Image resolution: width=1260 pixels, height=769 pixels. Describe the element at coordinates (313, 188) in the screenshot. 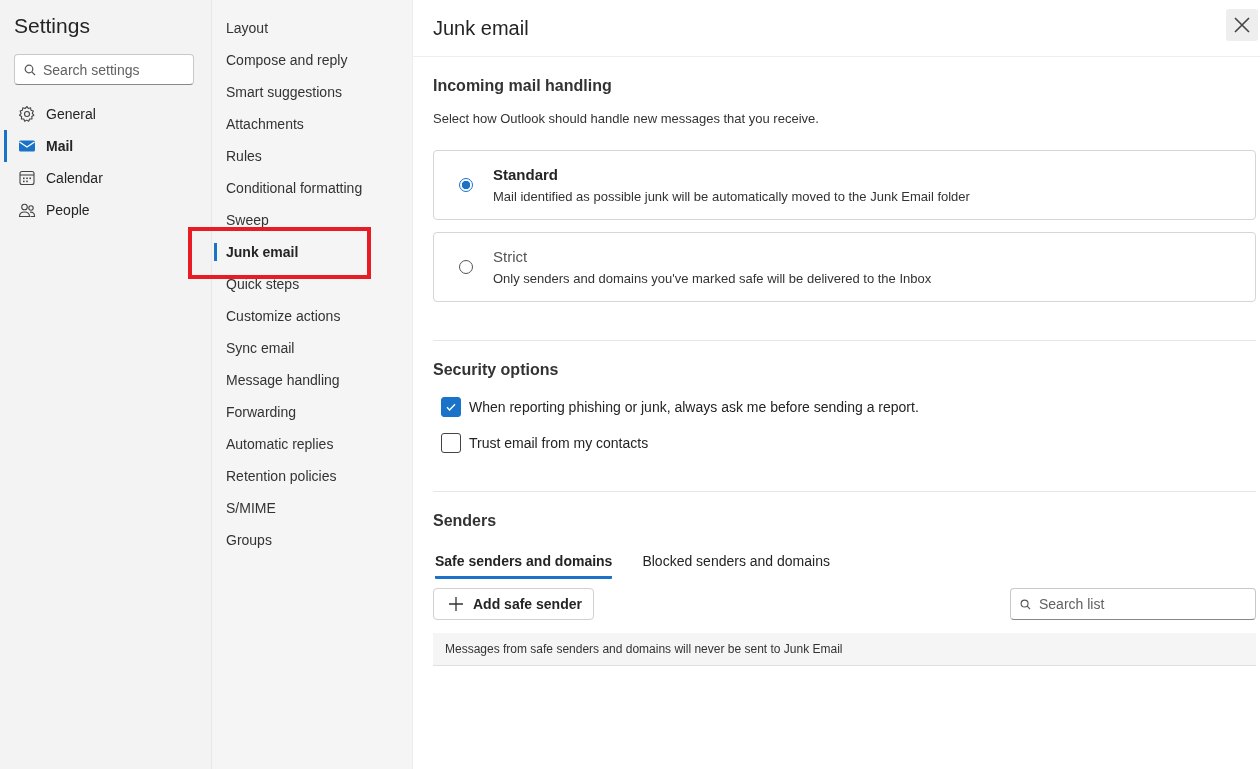

I see `subnav-item: Conditional formatting` at that location.